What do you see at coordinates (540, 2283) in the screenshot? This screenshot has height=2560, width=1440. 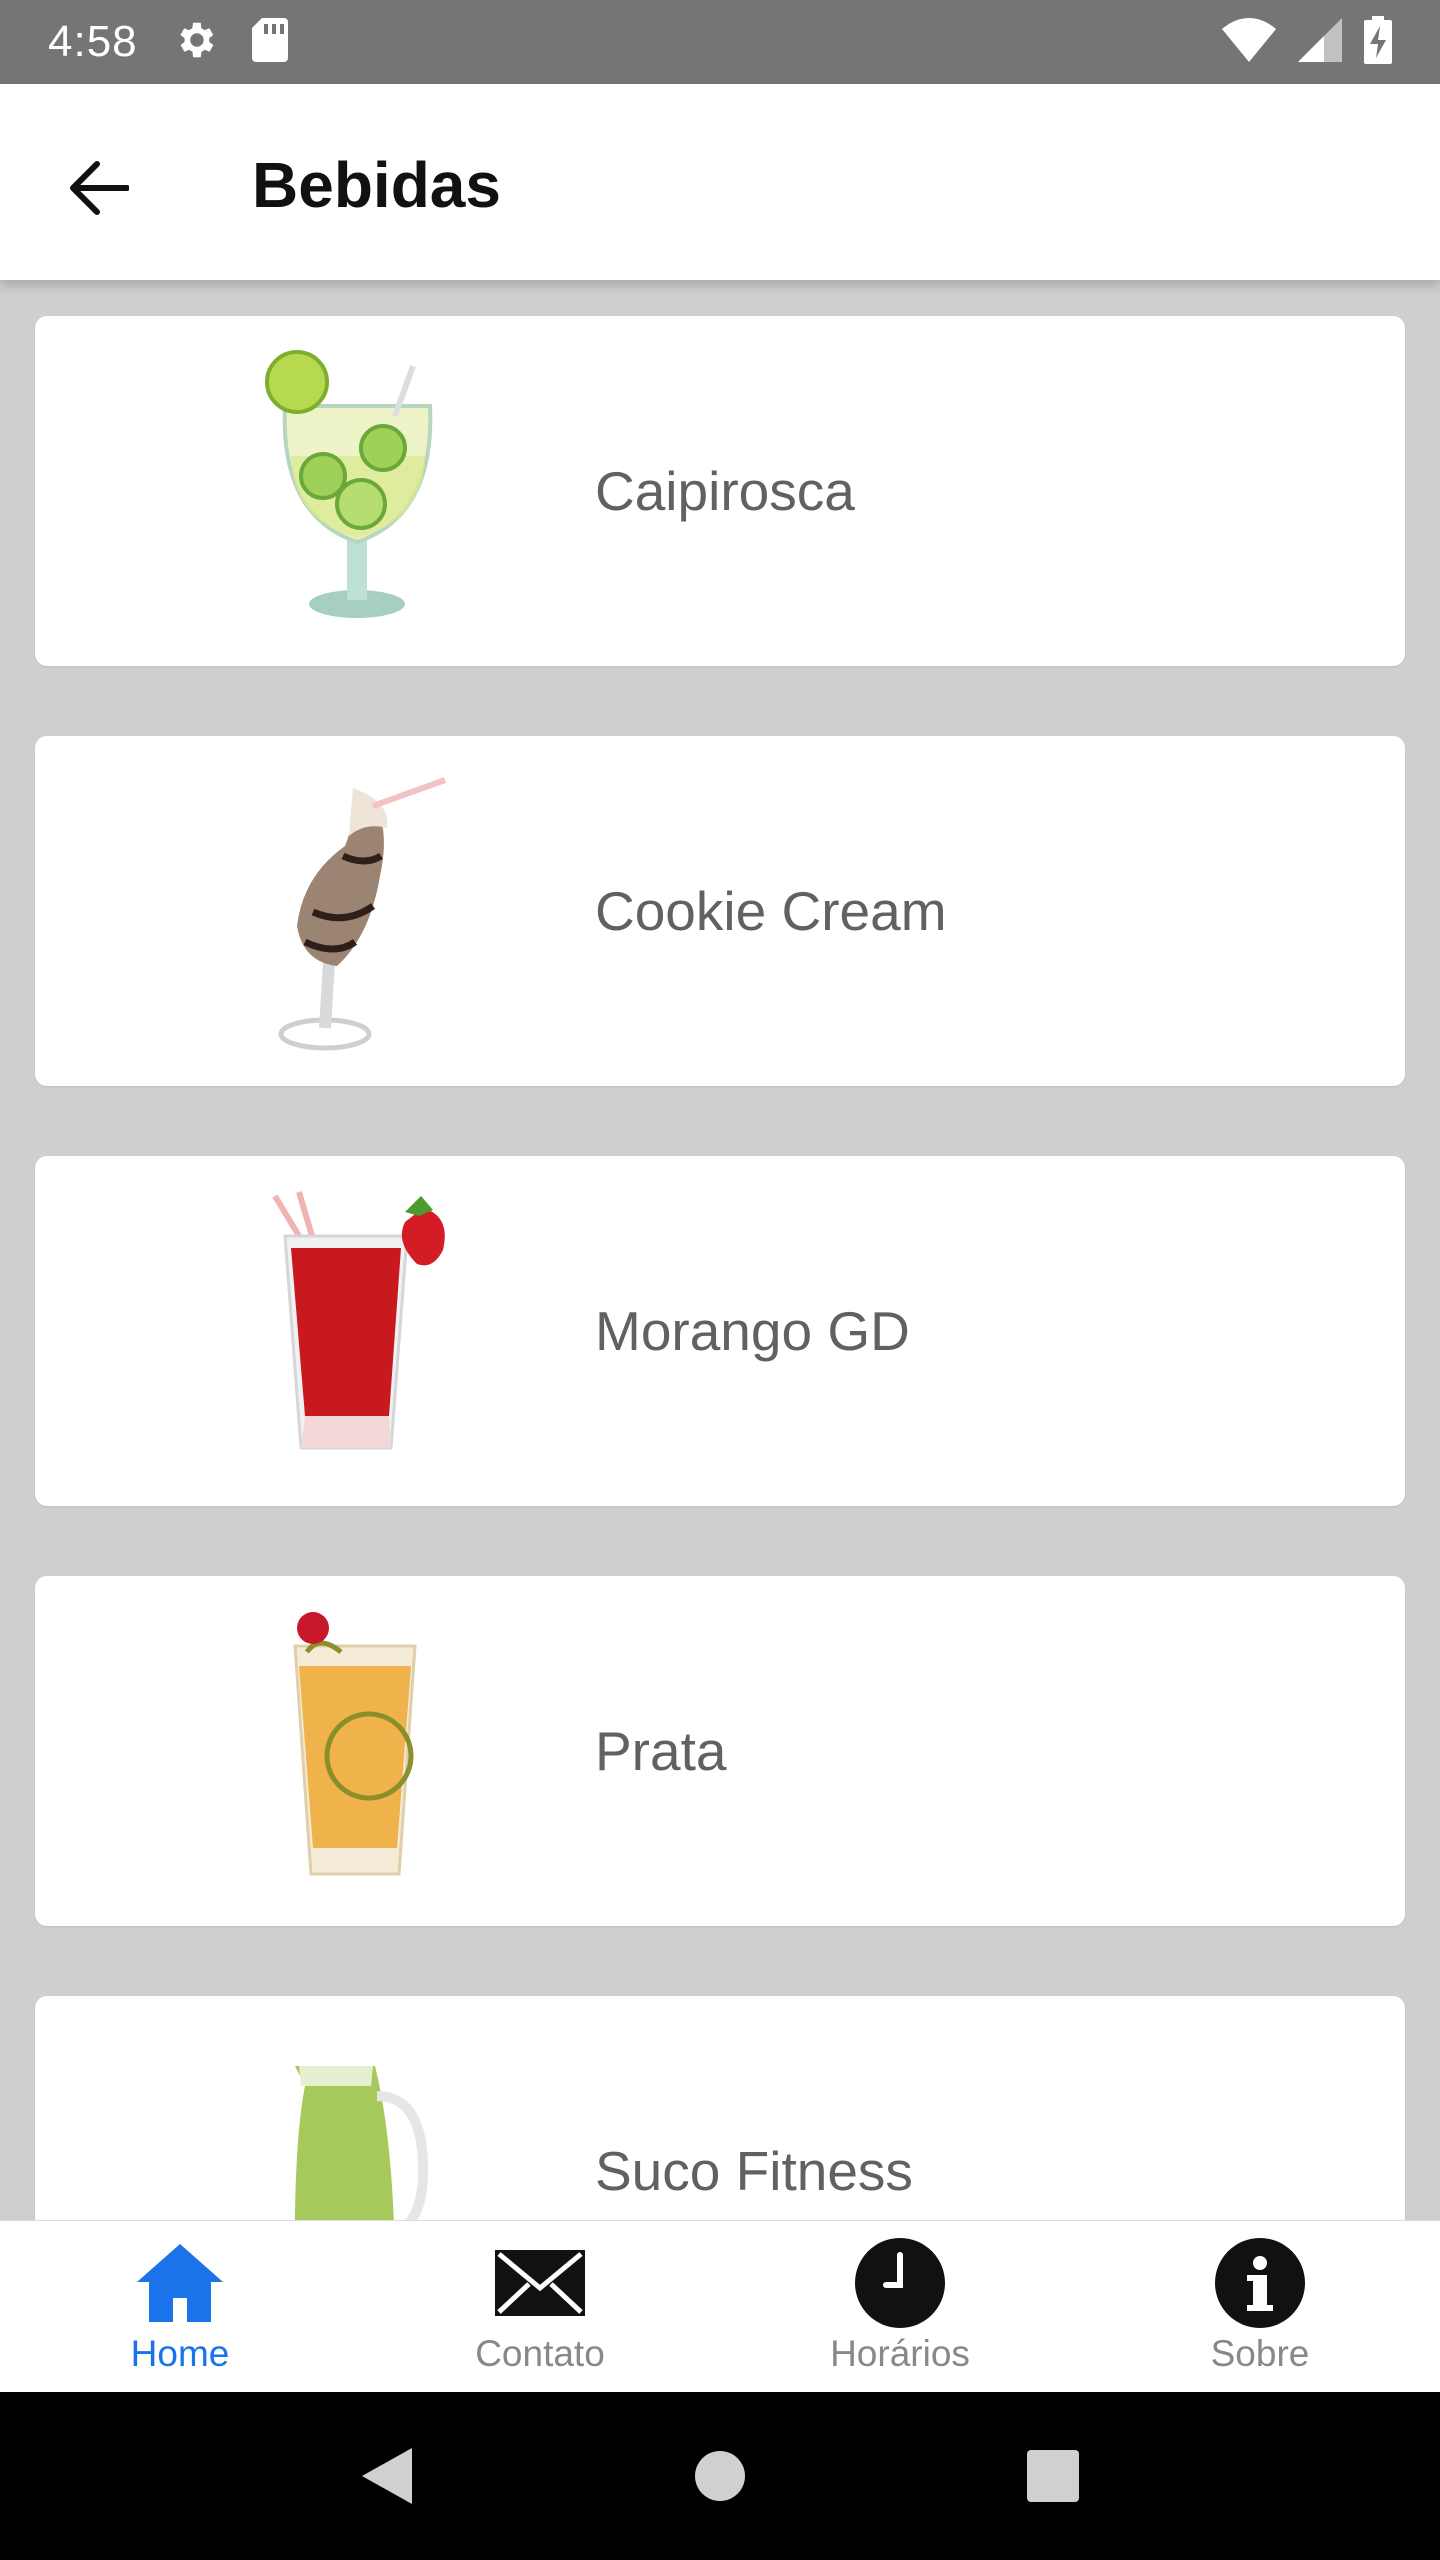 I see `envelope-icon` at bounding box center [540, 2283].